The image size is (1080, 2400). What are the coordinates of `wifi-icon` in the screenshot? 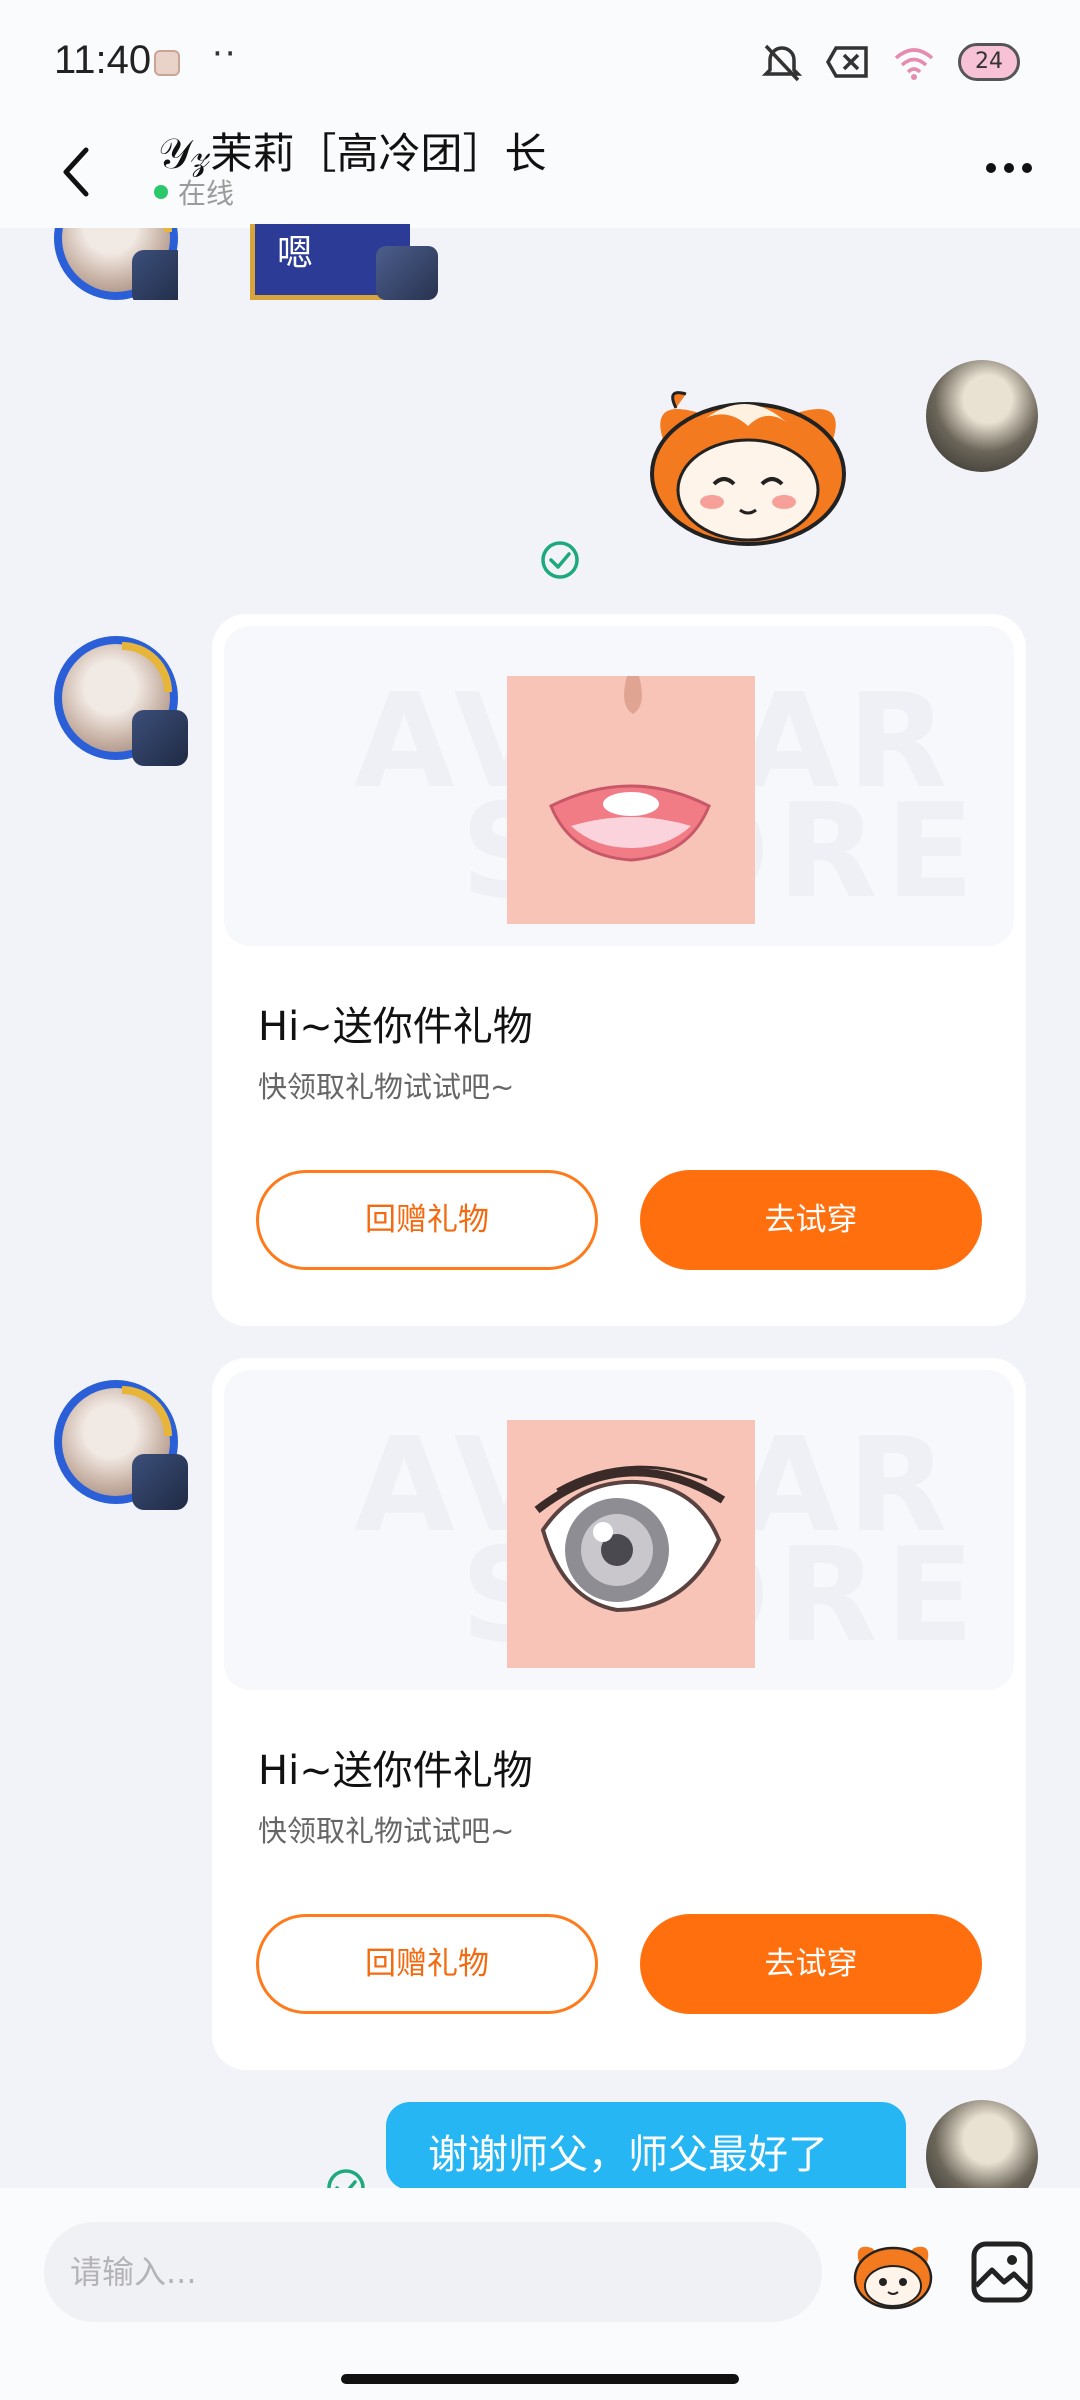 It's located at (914, 64).